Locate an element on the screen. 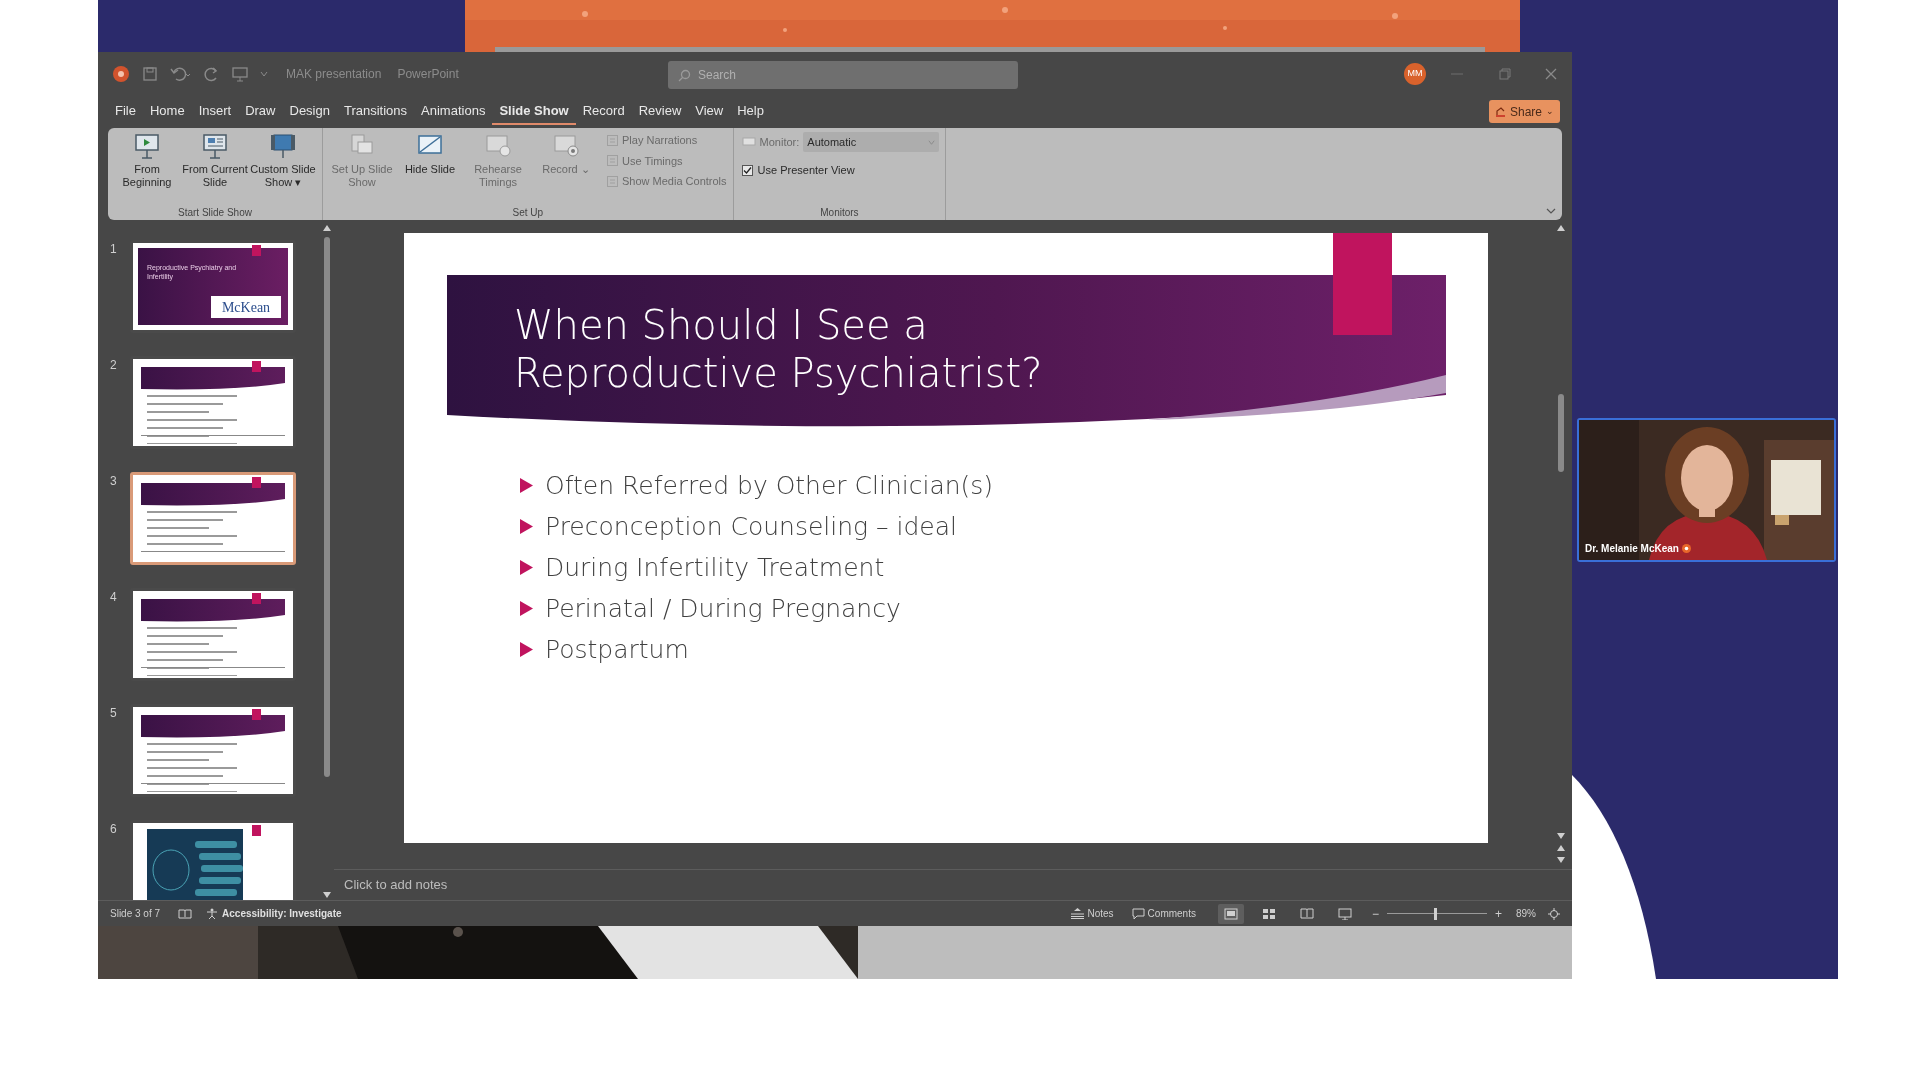 The width and height of the screenshot is (1920, 1080). slide-title: Reproductive Psychiatrist? is located at coordinates (778, 373).